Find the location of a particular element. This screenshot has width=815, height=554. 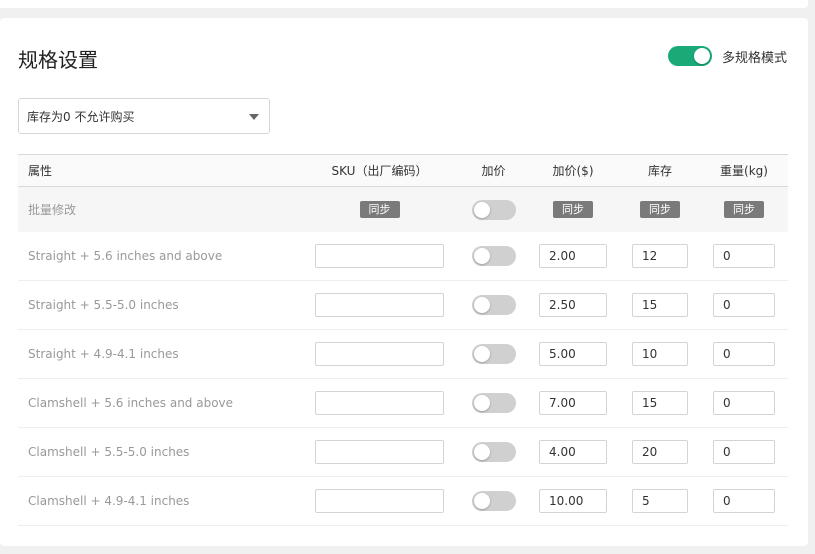

table-header: 属性 SKU（出厂编码） 加价 加价($) 库存 重量(kg) is located at coordinates (403, 170).